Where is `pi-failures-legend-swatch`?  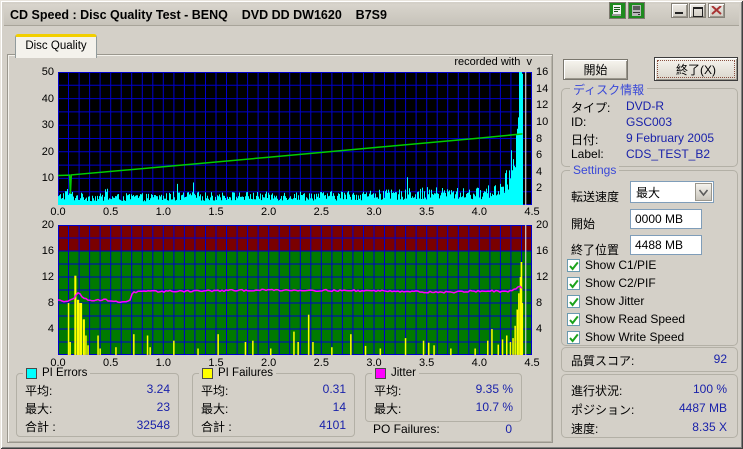 pi-failures-legend-swatch is located at coordinates (207, 373).